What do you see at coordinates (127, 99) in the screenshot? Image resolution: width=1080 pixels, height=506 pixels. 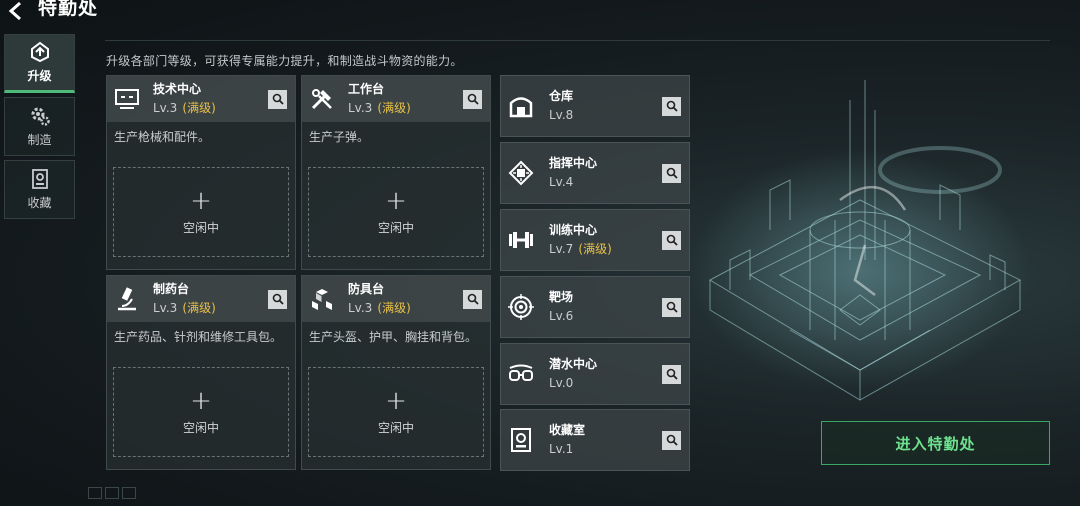 I see `monitor-icon` at bounding box center [127, 99].